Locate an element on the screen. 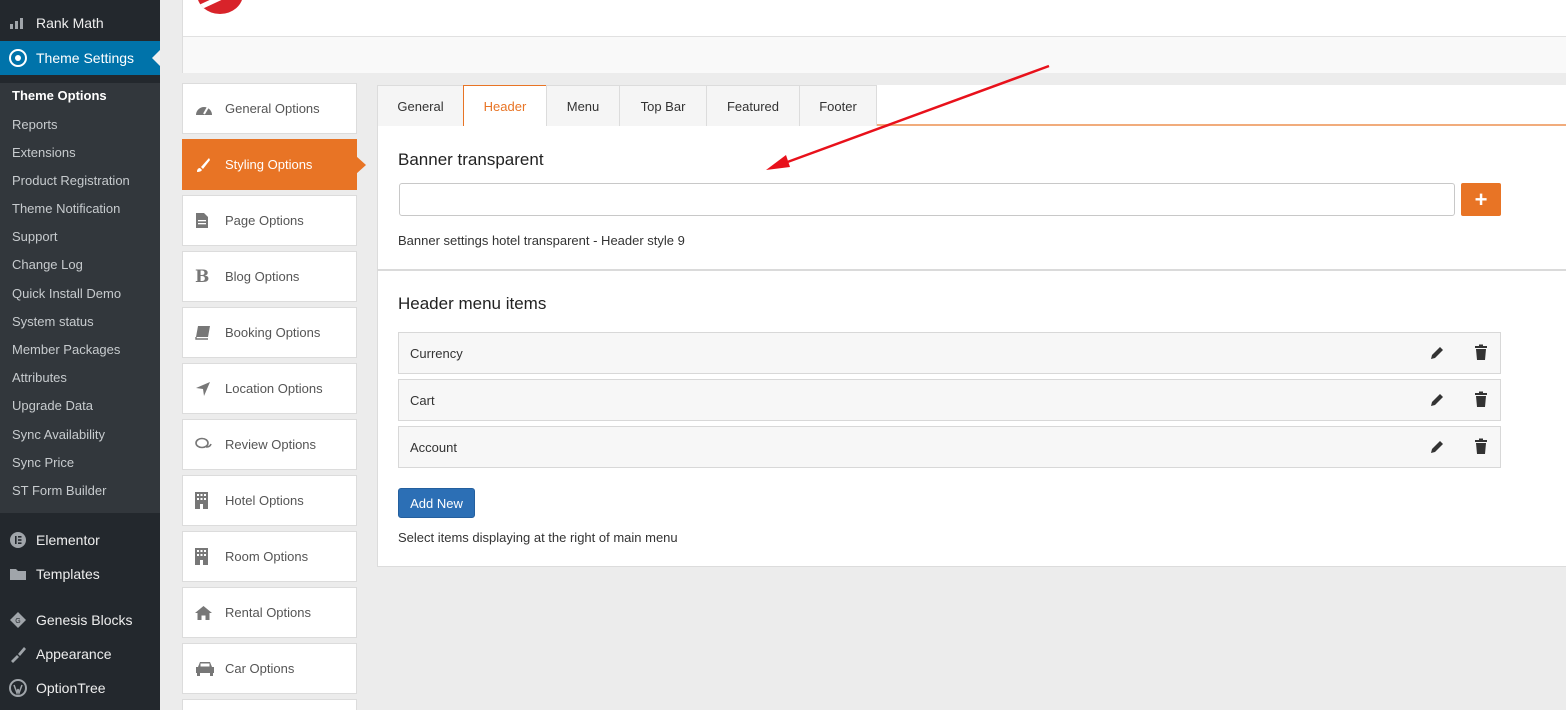  submenu-sync-price: Sync Price is located at coordinates (43, 463).